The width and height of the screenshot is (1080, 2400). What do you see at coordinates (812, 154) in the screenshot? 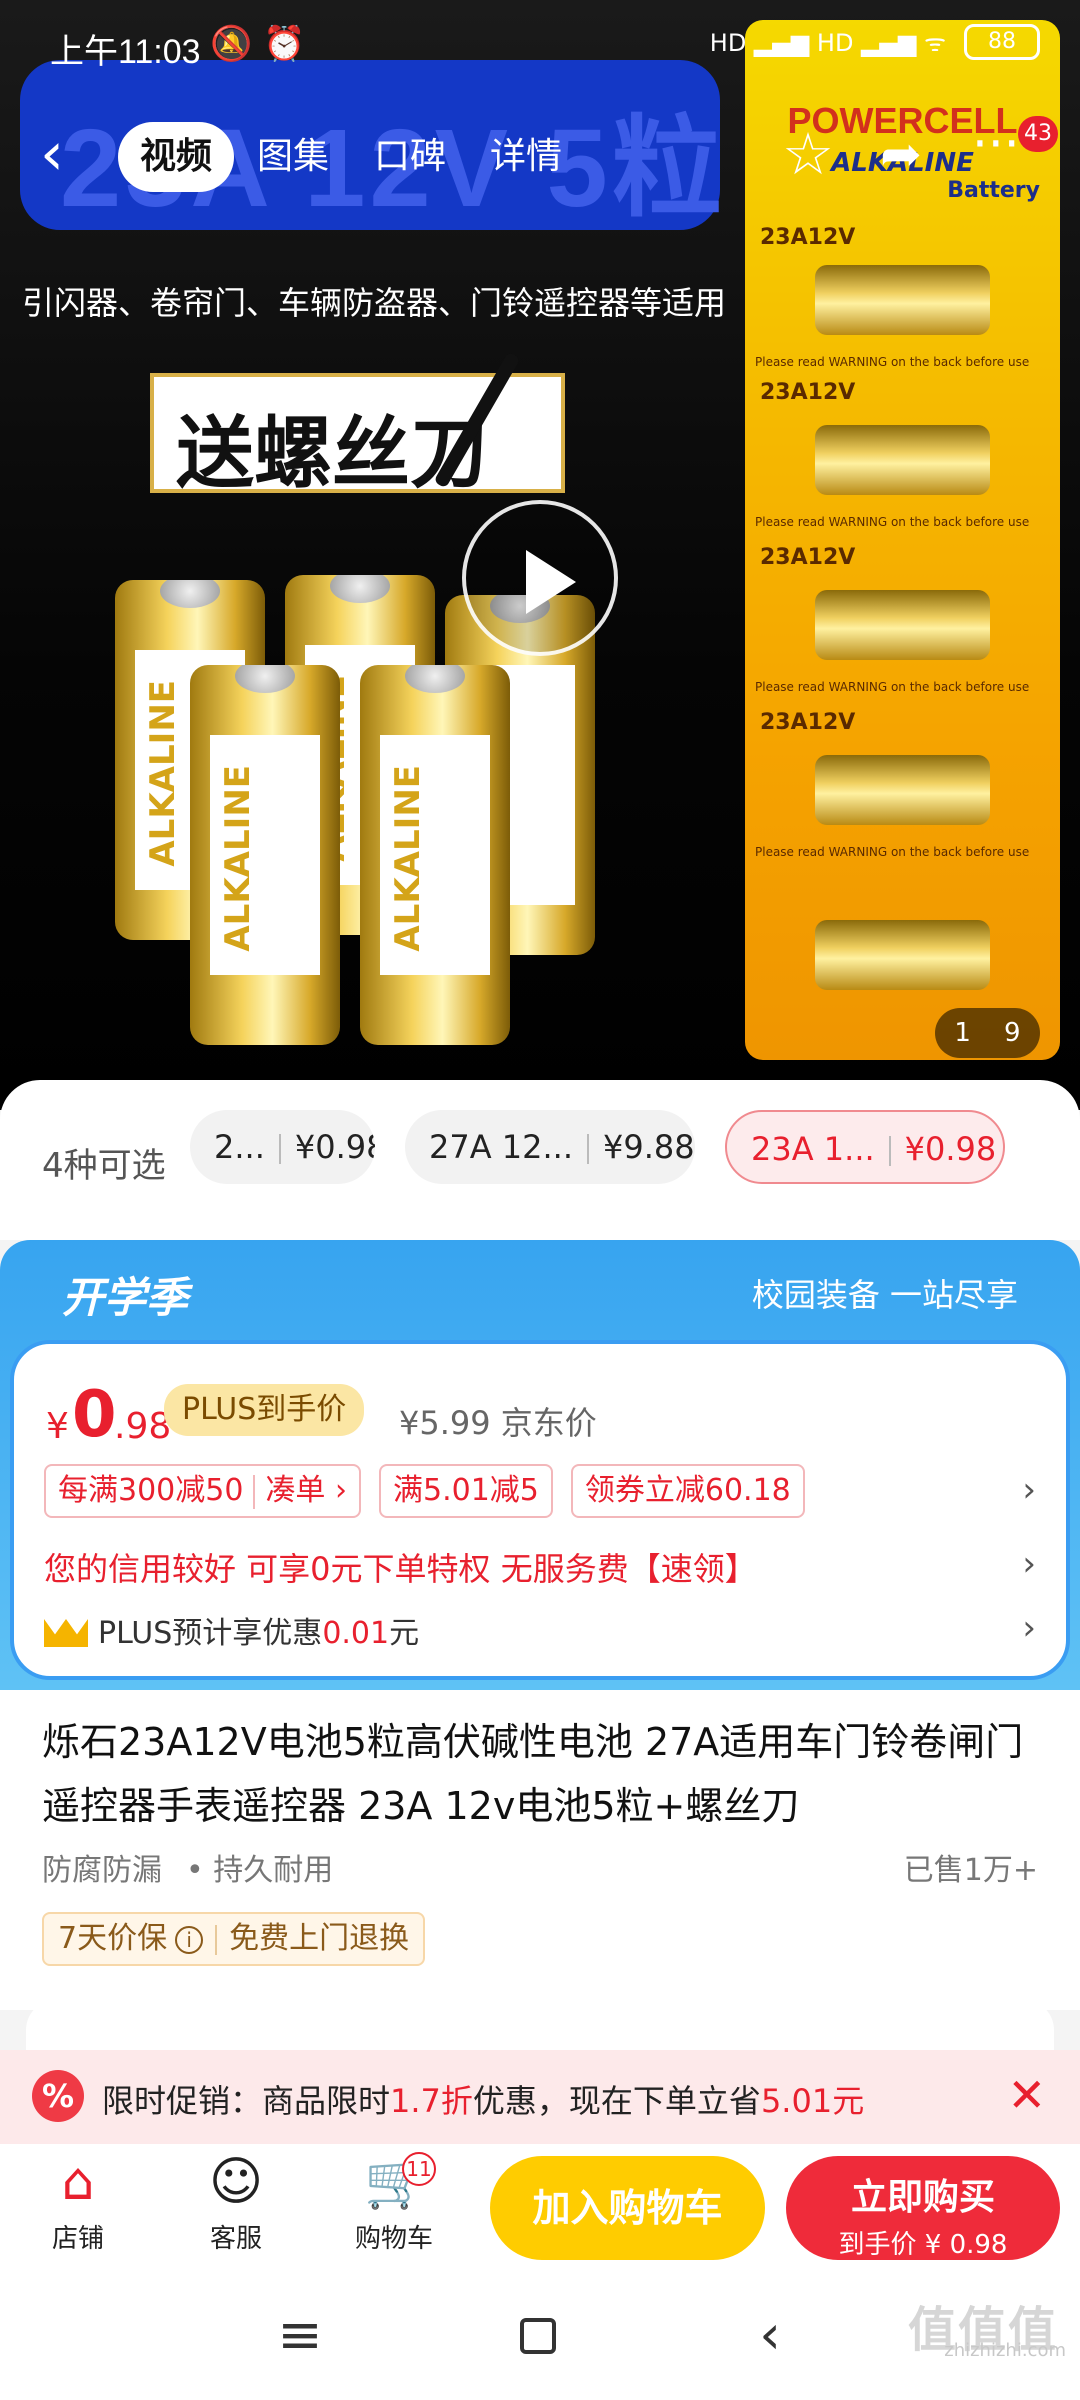
I see `star-icon: ☆` at bounding box center [812, 154].